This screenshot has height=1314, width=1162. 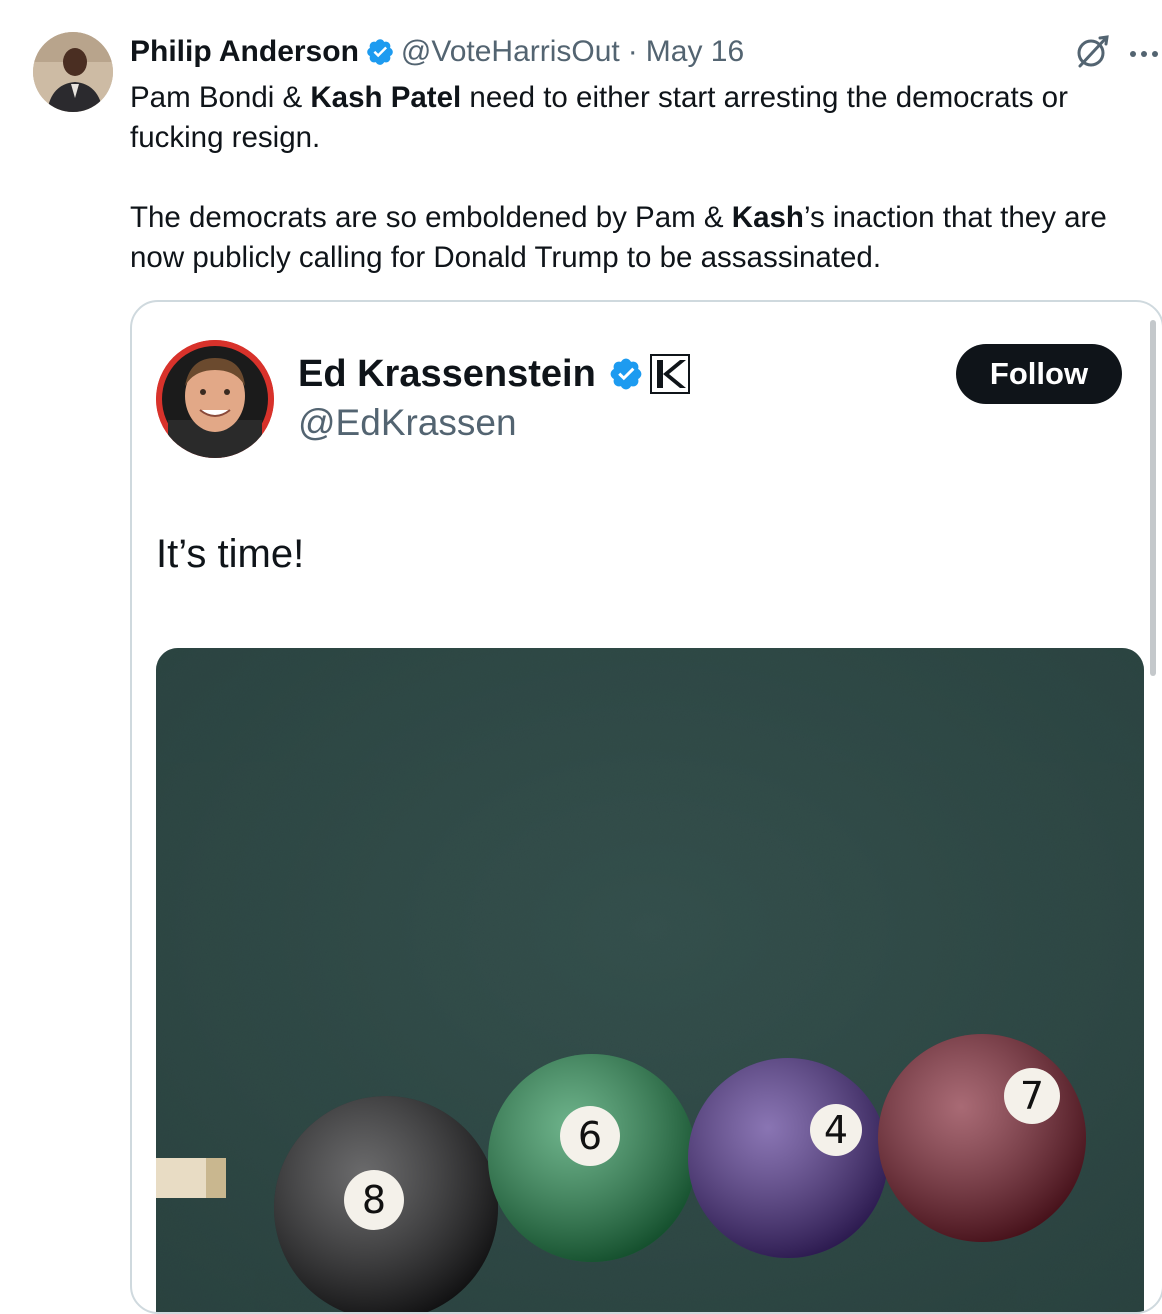 What do you see at coordinates (767, 217) in the screenshot?
I see `highlight-term: Kash` at bounding box center [767, 217].